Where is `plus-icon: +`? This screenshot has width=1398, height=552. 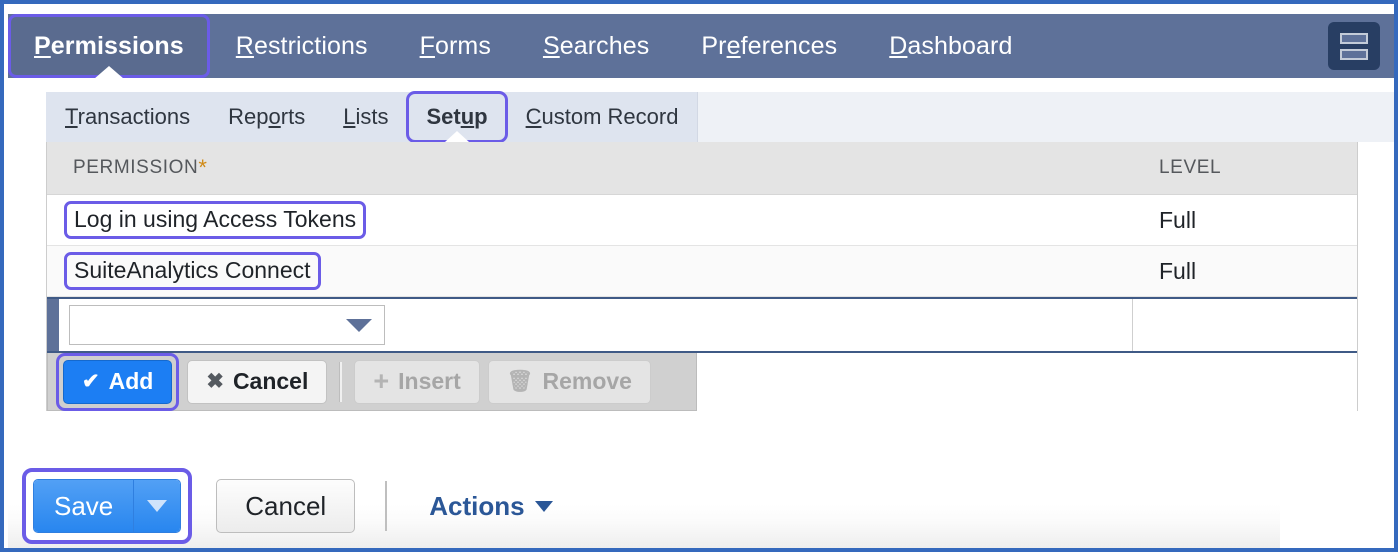
plus-icon: + is located at coordinates (381, 381).